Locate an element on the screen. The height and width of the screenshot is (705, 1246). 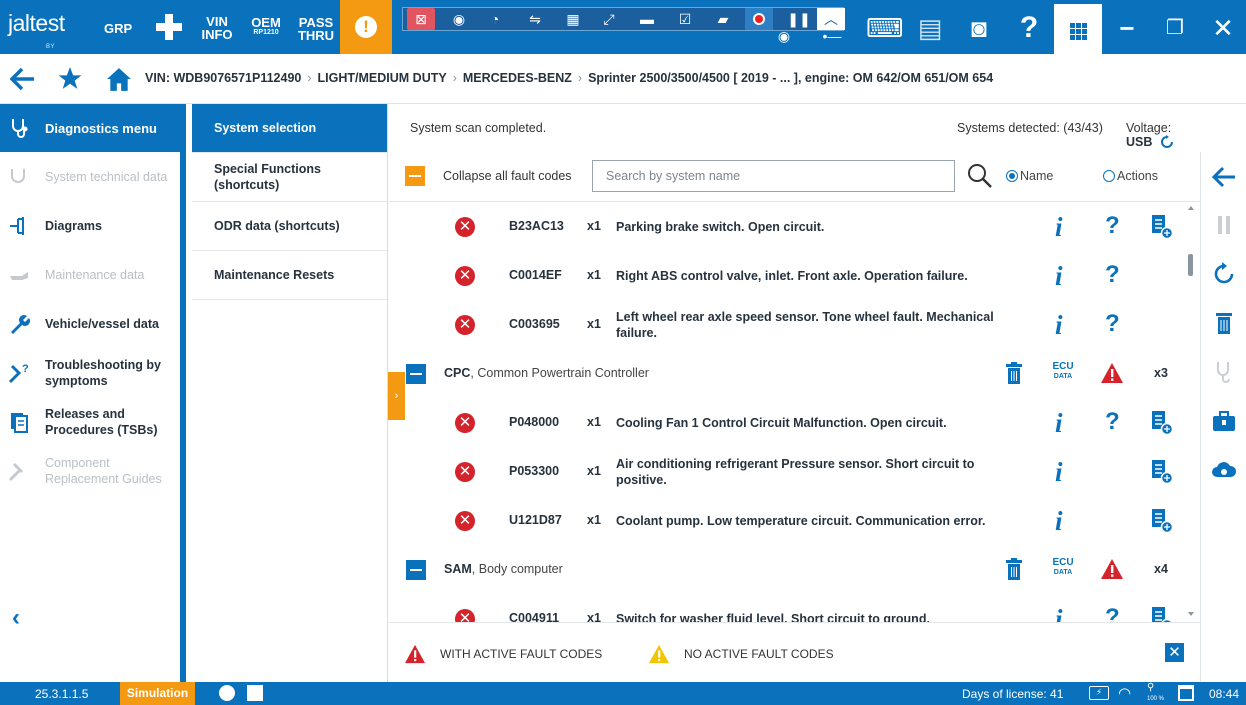
support-icon is located at coordinates (227, 693).